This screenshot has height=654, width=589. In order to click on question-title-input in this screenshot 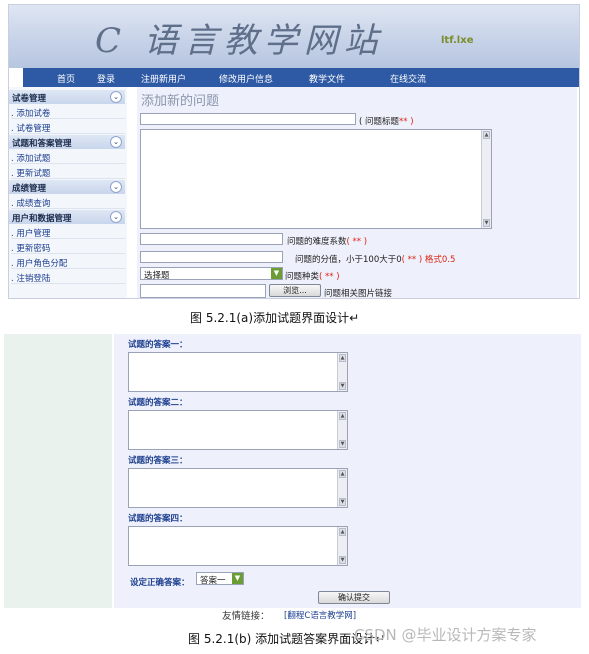, I will do `click(248, 119)`.